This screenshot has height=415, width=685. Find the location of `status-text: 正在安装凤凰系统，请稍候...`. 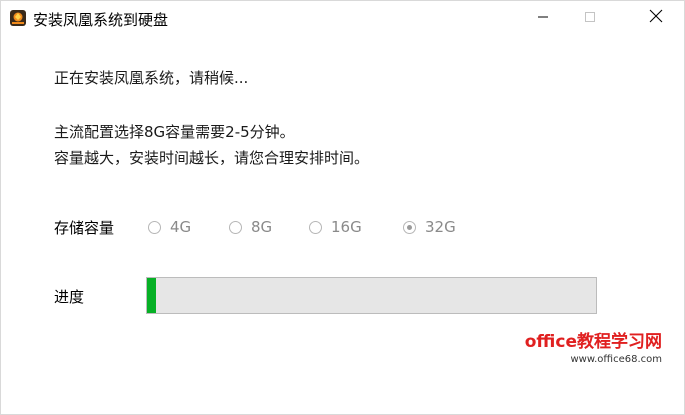

status-text: 正在安装凤凰系统，请稍候... is located at coordinates (151, 78).